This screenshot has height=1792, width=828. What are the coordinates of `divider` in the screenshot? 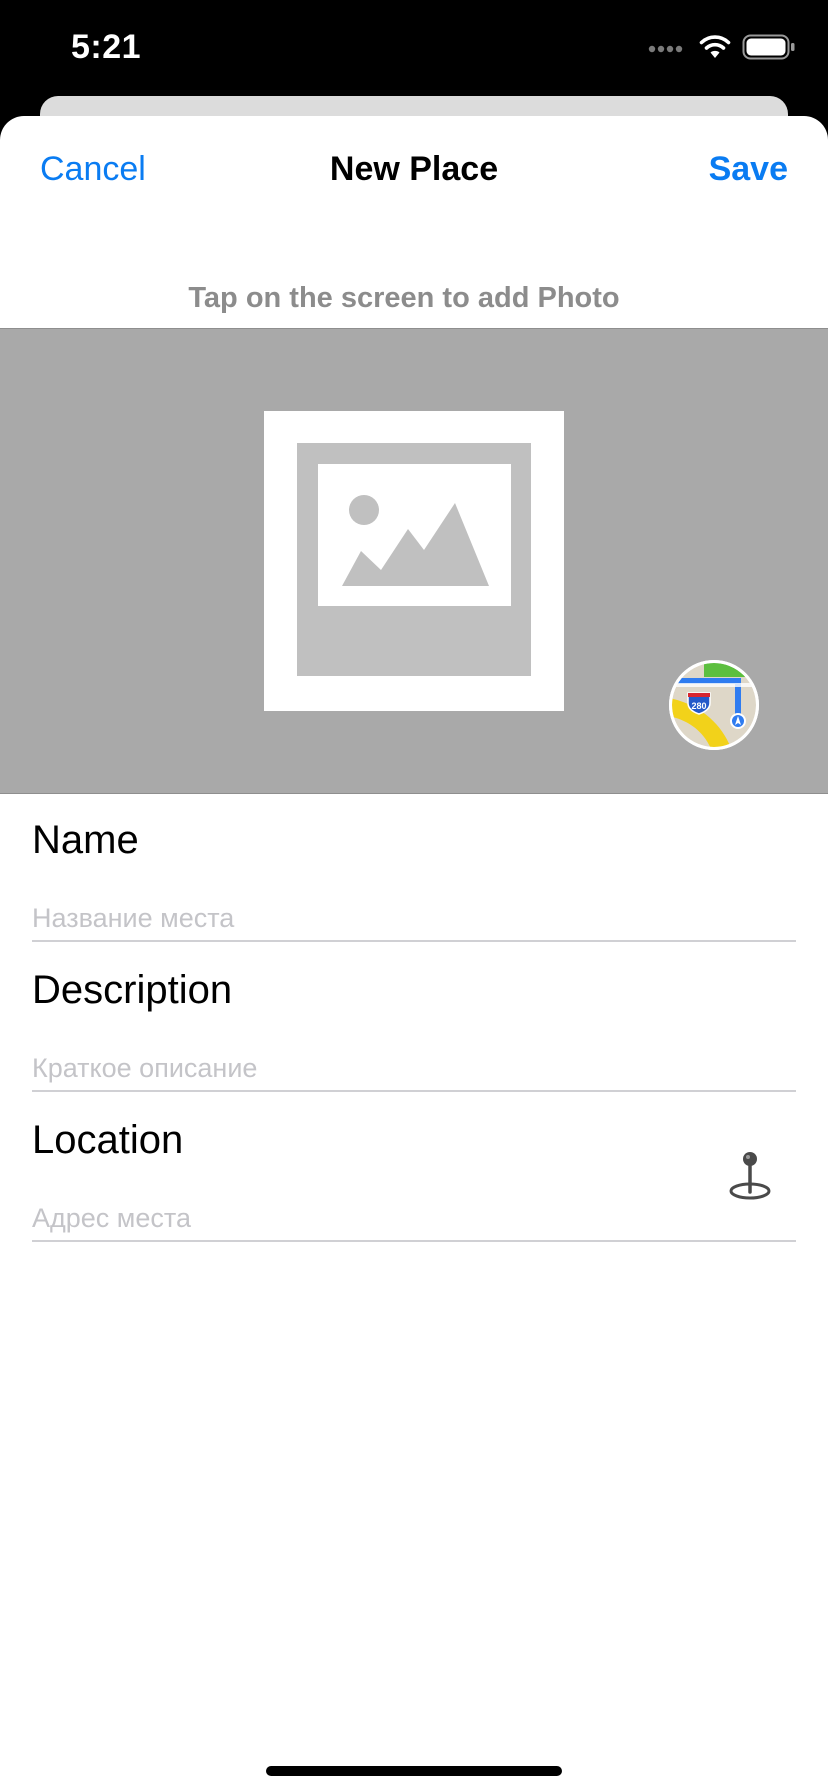 It's located at (414, 1241).